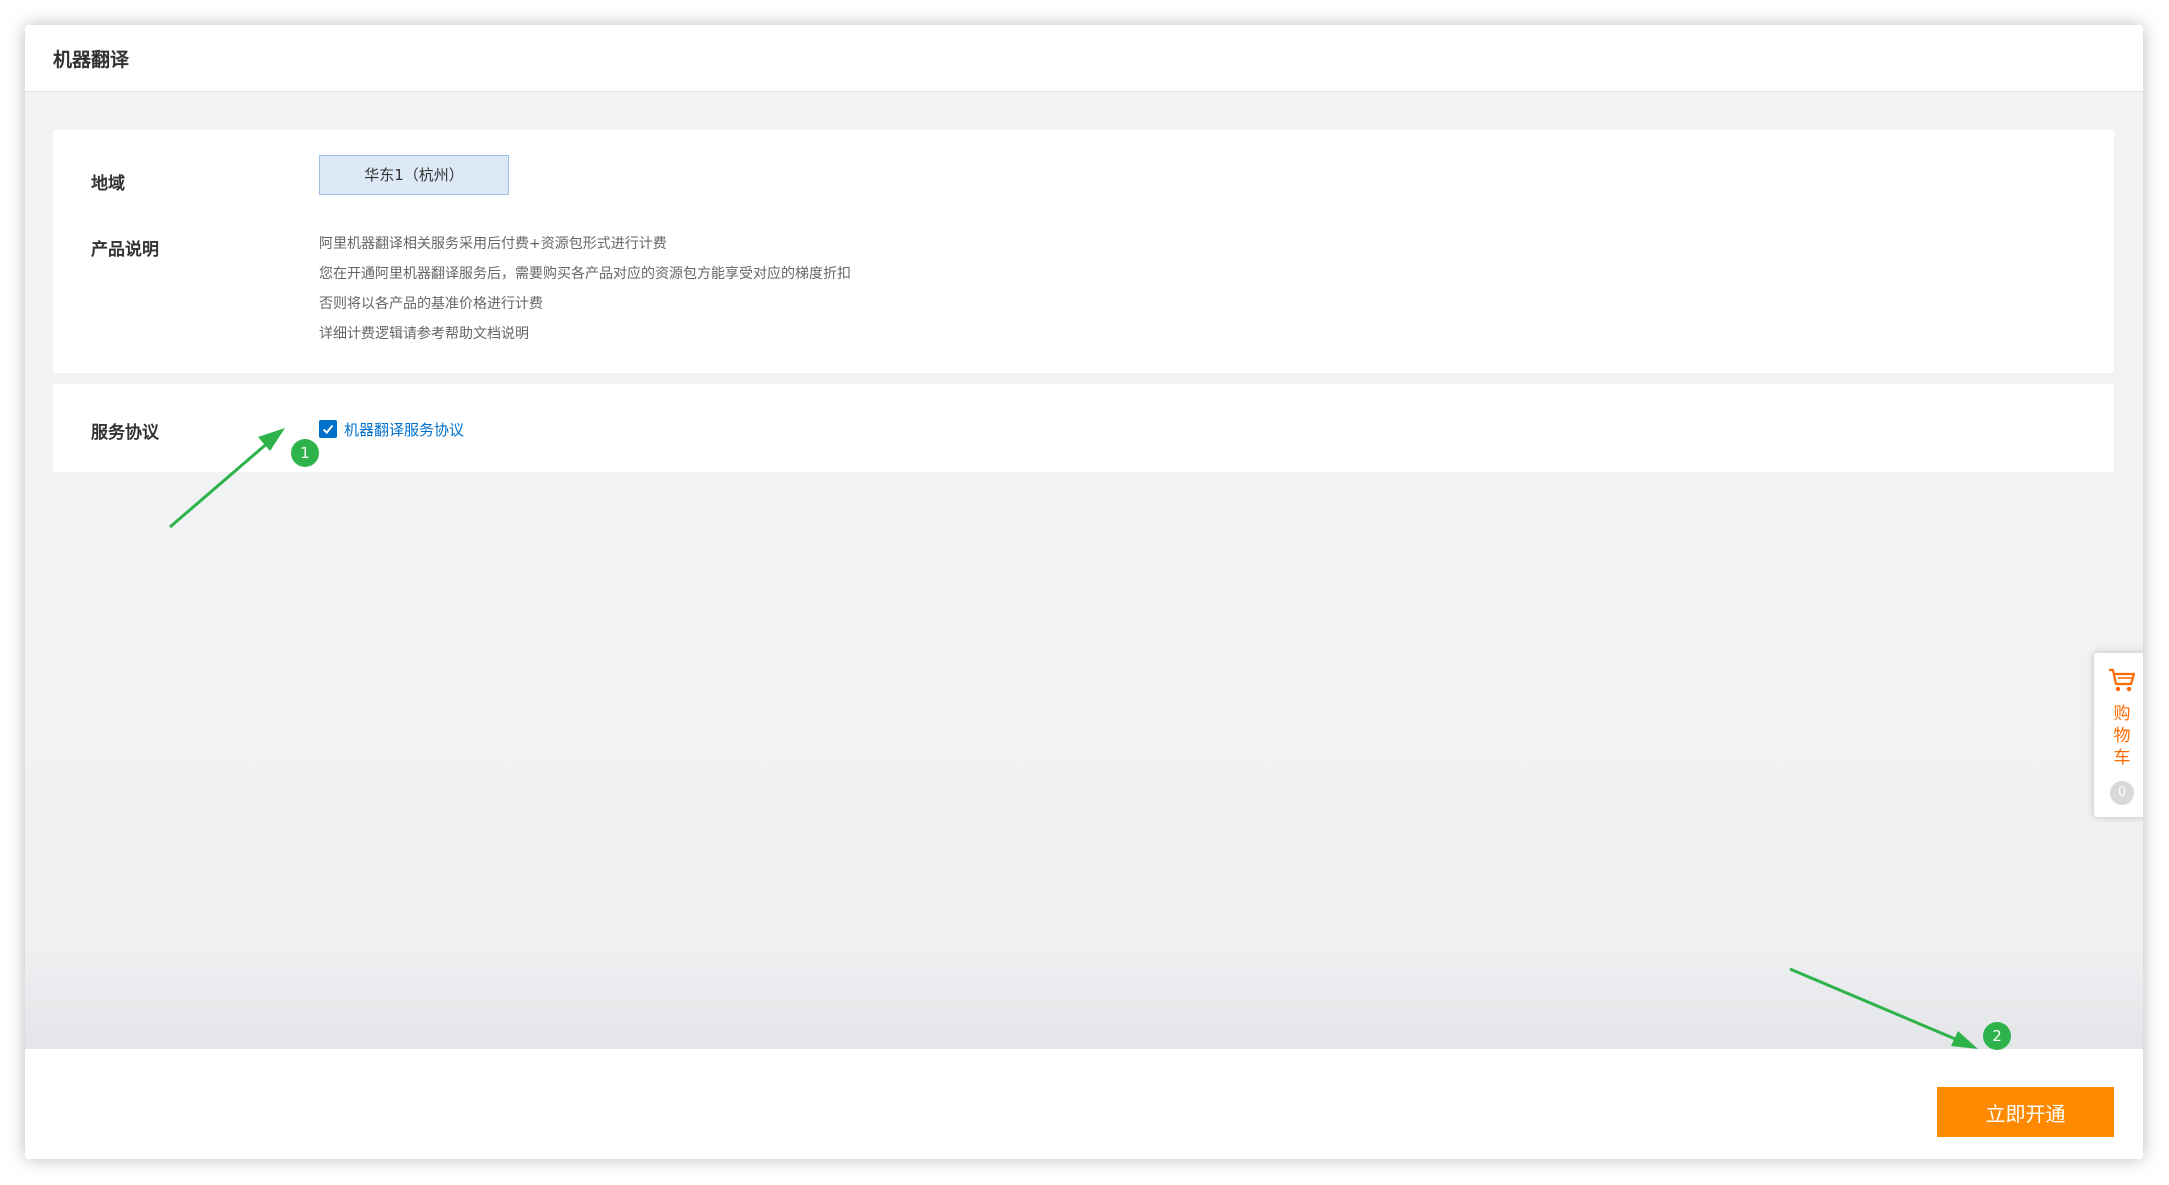 The image size is (2169, 1185). Describe the element at coordinates (305, 453) in the screenshot. I see `step-marker-1: 1` at that location.